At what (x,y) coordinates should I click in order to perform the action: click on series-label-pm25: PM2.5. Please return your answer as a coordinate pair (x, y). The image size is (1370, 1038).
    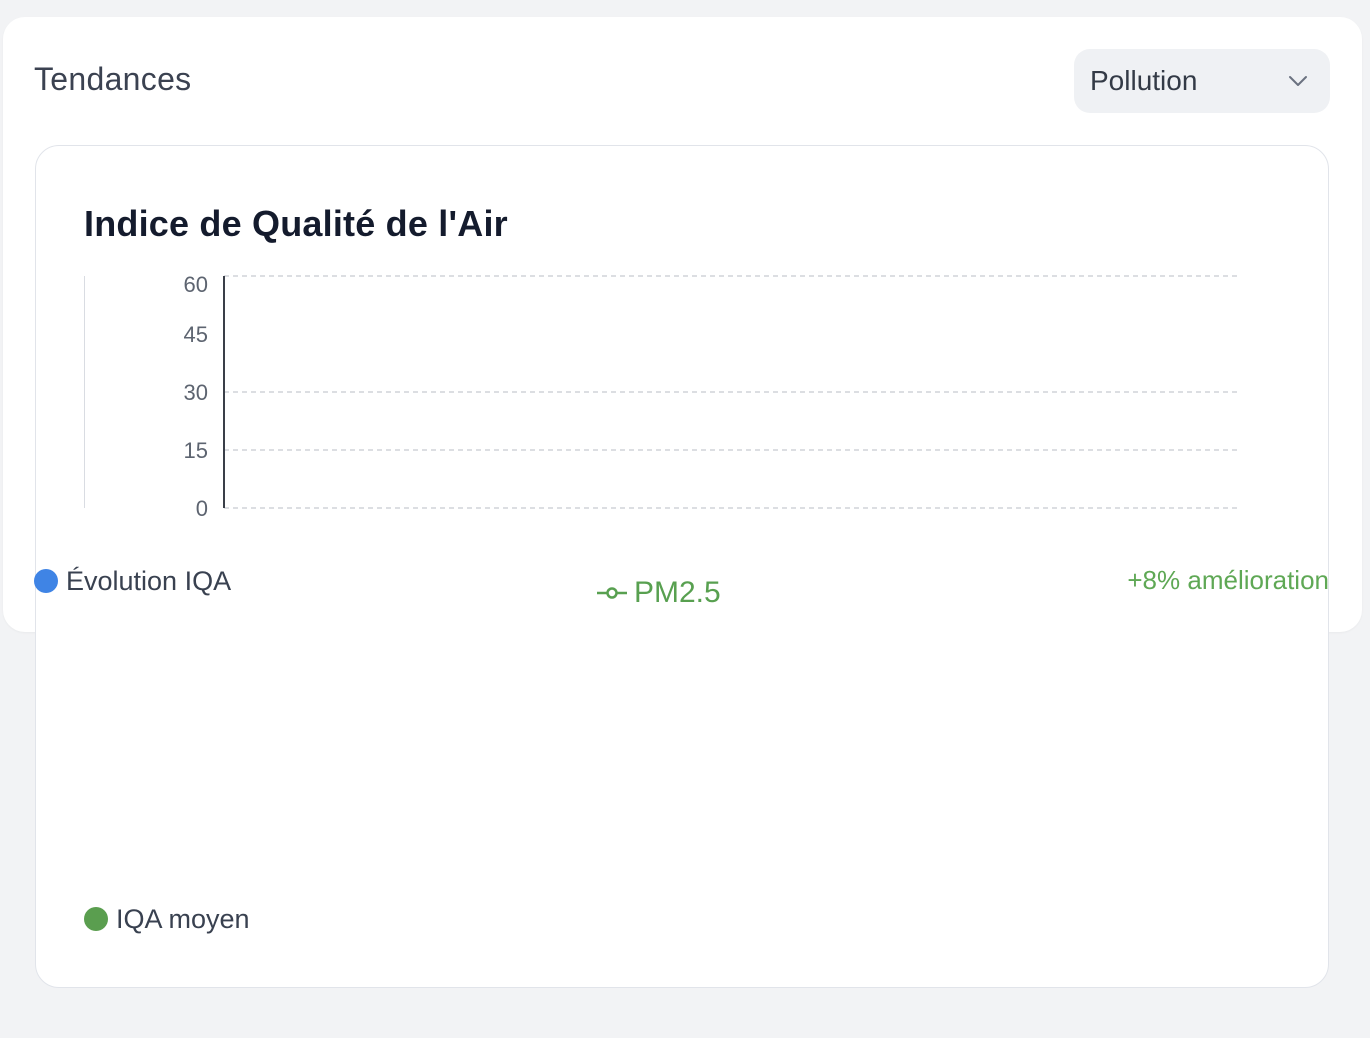
    Looking at the image, I should click on (658, 593).